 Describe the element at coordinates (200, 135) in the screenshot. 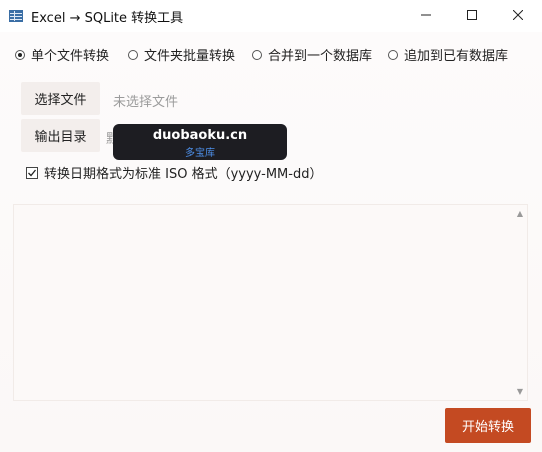

I see `watermark-text: duobaoku.cn` at that location.